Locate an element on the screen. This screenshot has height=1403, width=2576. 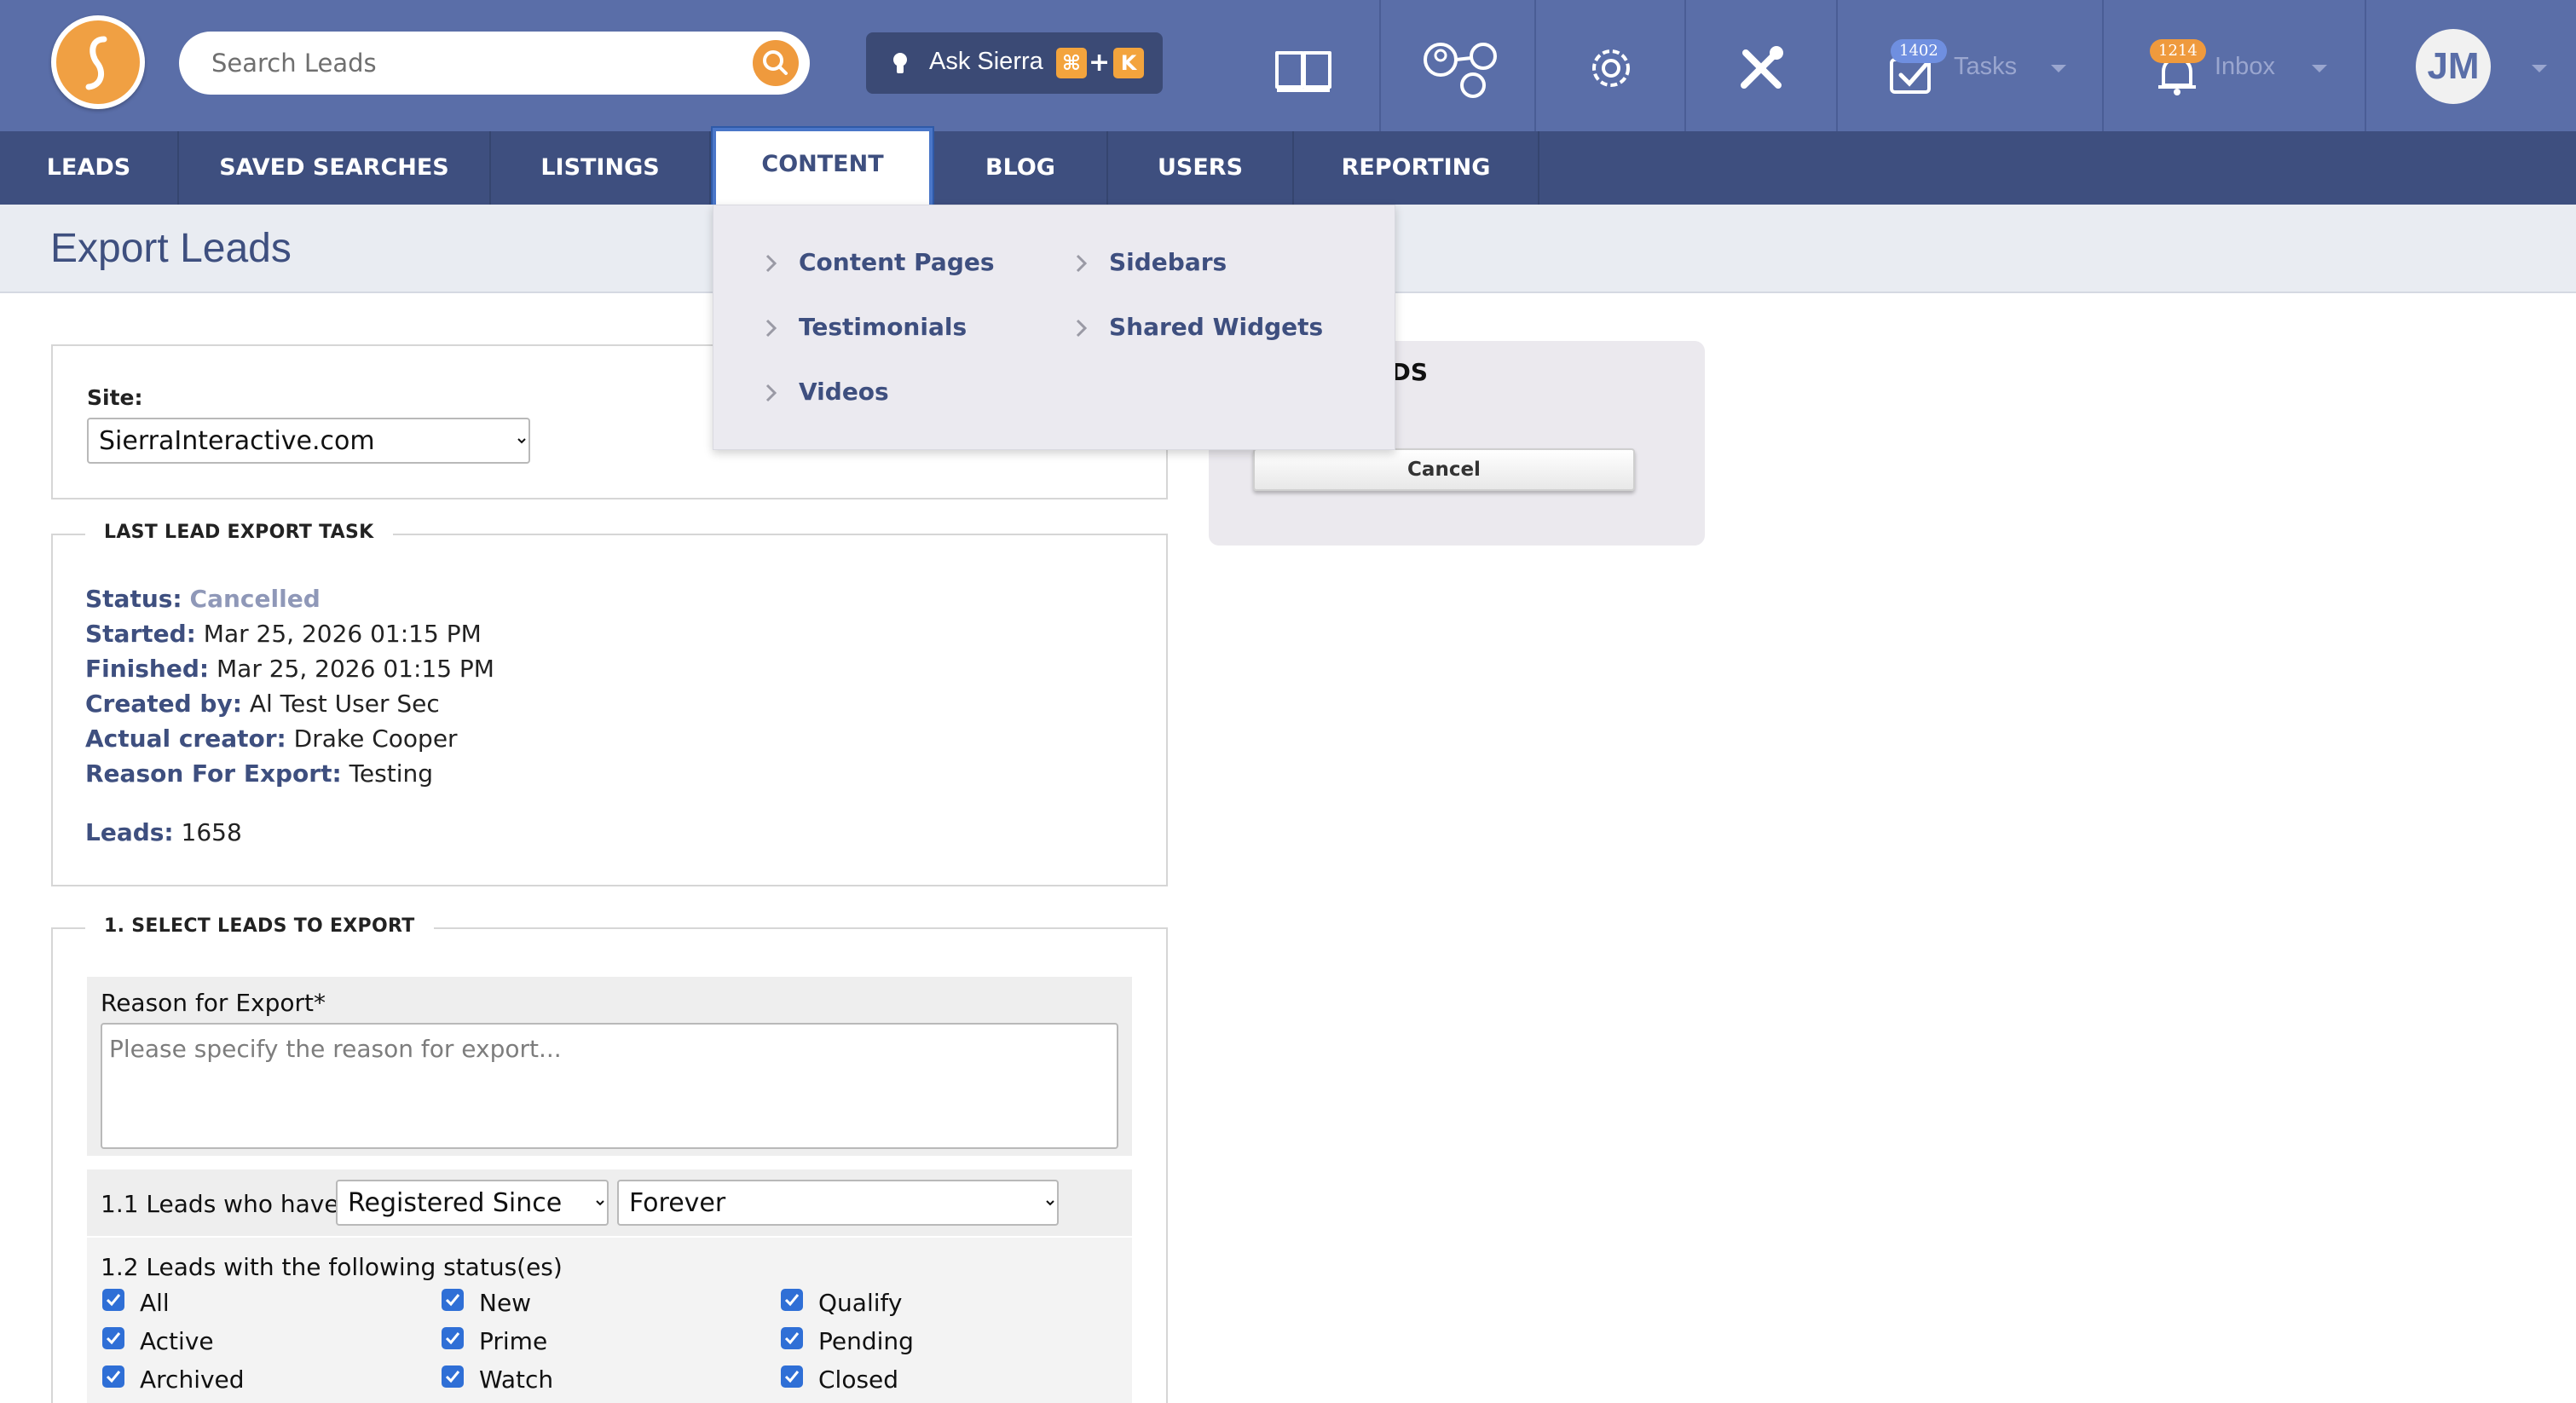
inbox-label: Inbox is located at coordinates (2245, 66).